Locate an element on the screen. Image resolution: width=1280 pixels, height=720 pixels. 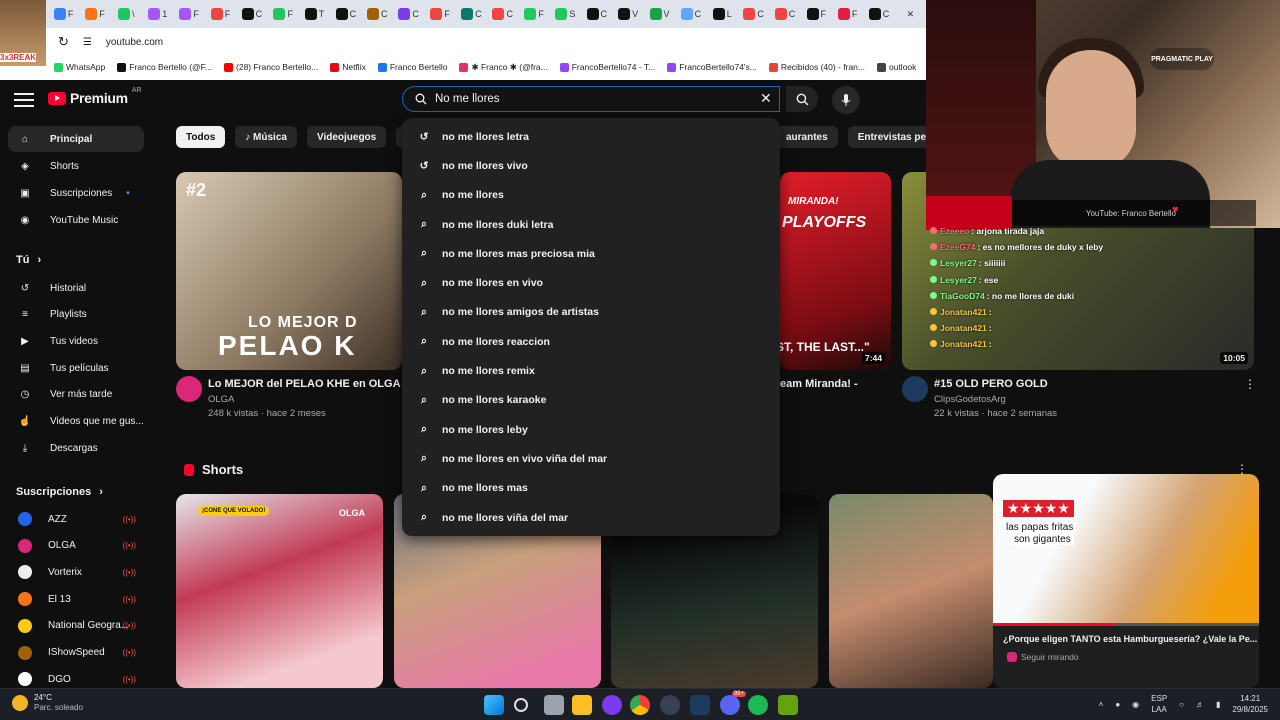
task-view-icon is located at coordinates (554, 705).